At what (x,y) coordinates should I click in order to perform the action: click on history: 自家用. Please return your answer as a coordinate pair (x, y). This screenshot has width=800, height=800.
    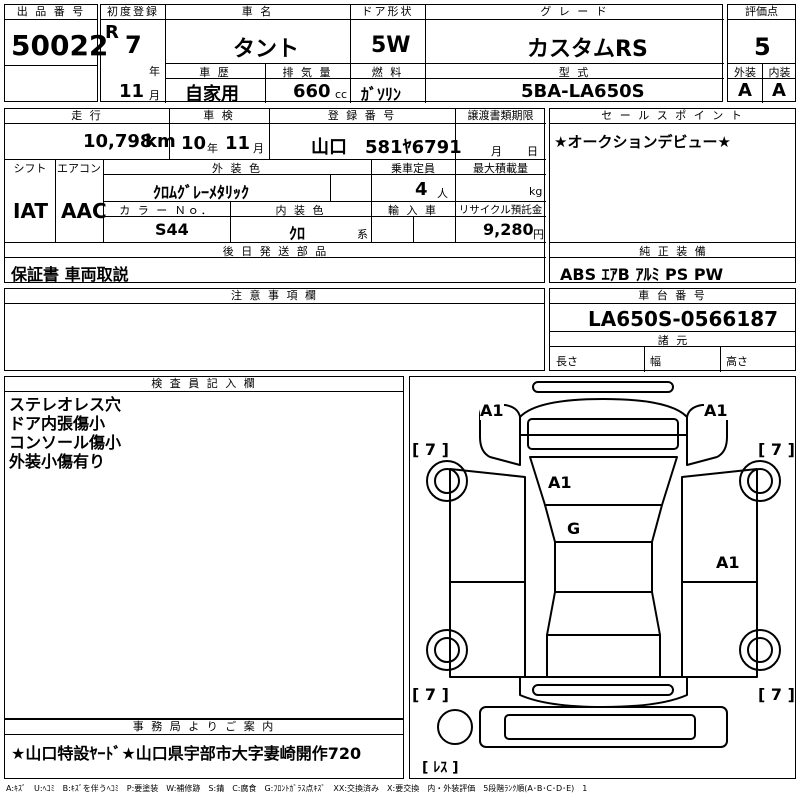
    Looking at the image, I should click on (212, 94).